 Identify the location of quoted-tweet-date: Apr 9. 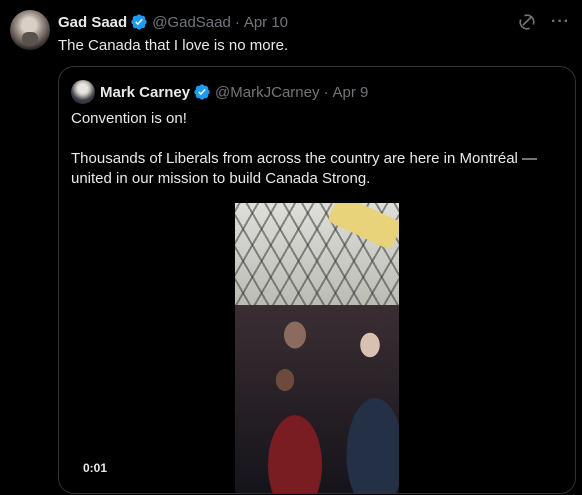
(350, 92).